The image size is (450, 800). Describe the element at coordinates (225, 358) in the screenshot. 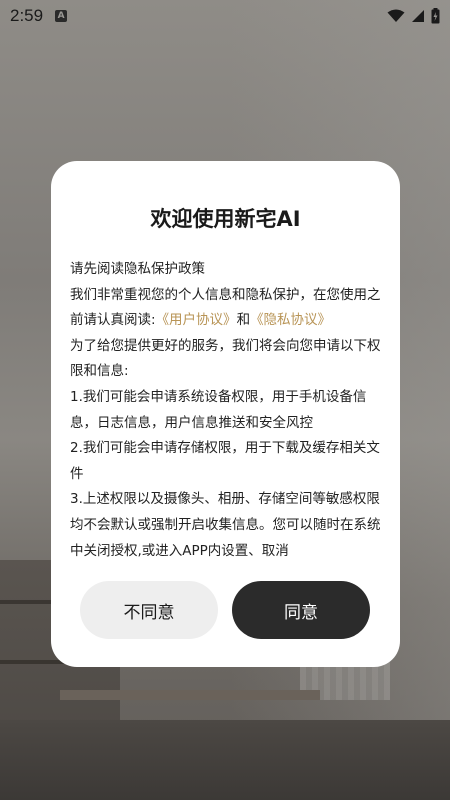

I see `permission-intro: 为了给您提供更好的服务，我们将会向您申请以下权限和信息:` at that location.